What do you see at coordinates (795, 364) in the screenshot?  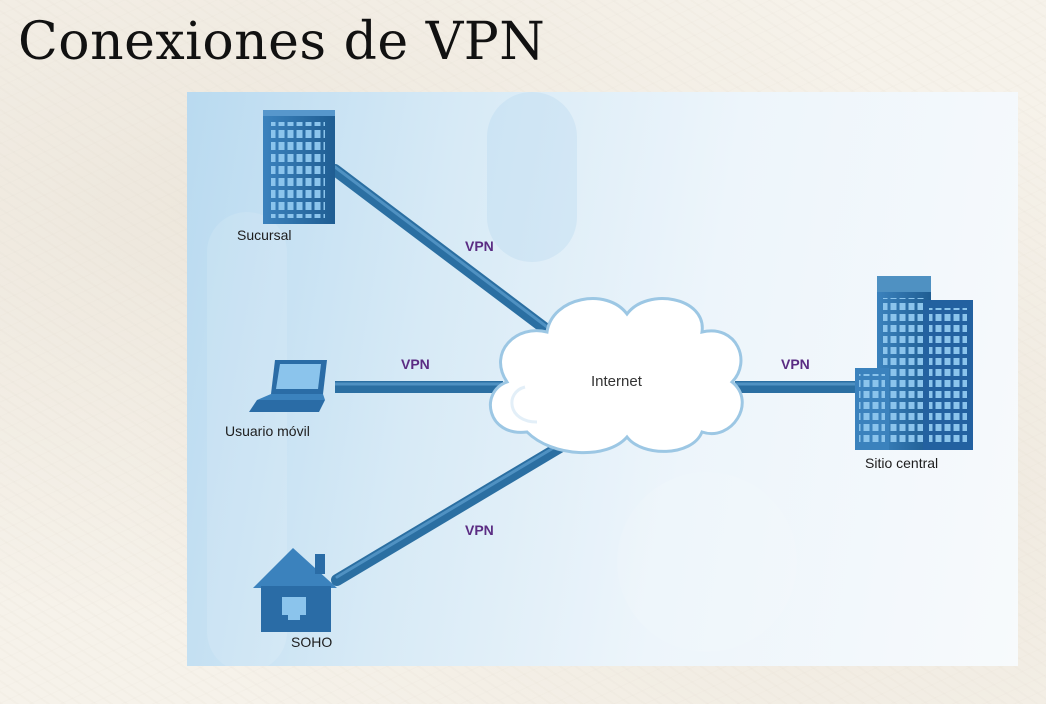 I see `vpn-label-central: VPN` at bounding box center [795, 364].